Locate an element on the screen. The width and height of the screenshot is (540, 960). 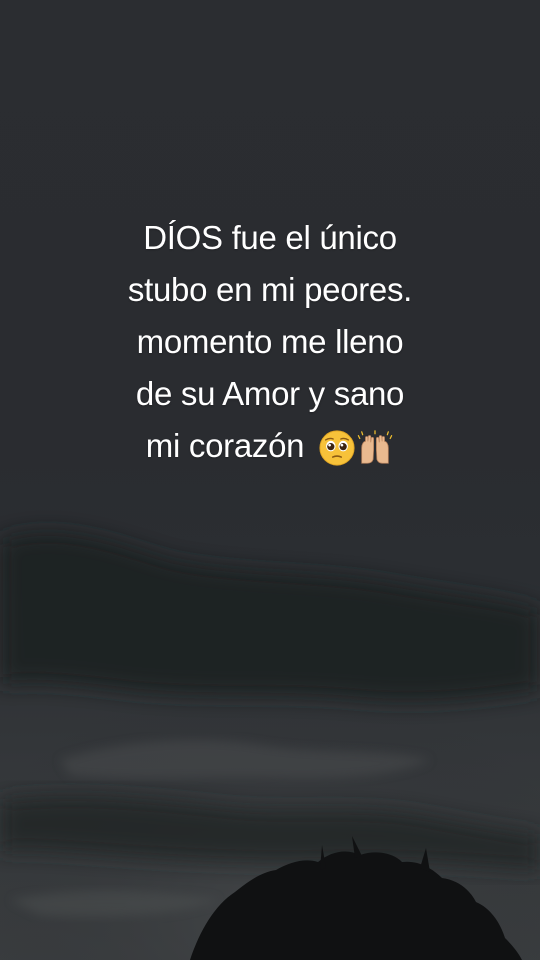
emoji-group is located at coordinates (356, 445).